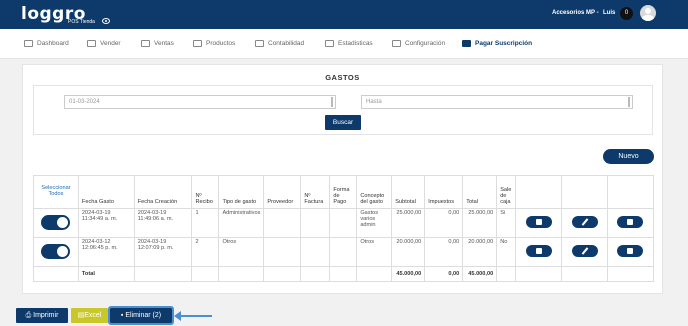 The width and height of the screenshot is (688, 326). I want to click on concepto-cell: Otros, so click(374, 252).